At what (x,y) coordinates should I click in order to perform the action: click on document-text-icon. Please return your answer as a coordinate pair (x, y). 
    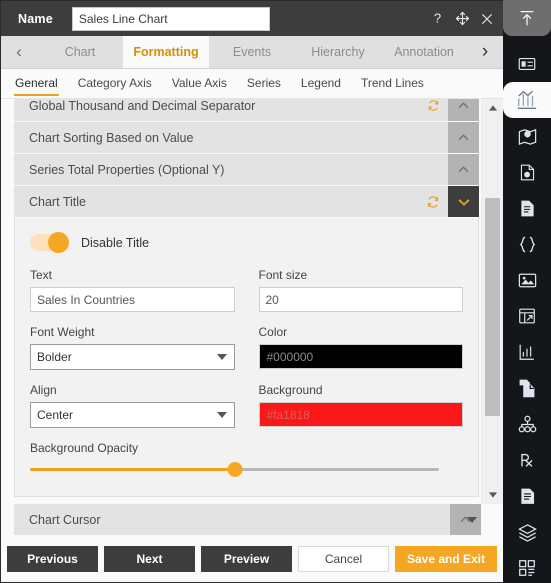
    Looking at the image, I should click on (527, 208).